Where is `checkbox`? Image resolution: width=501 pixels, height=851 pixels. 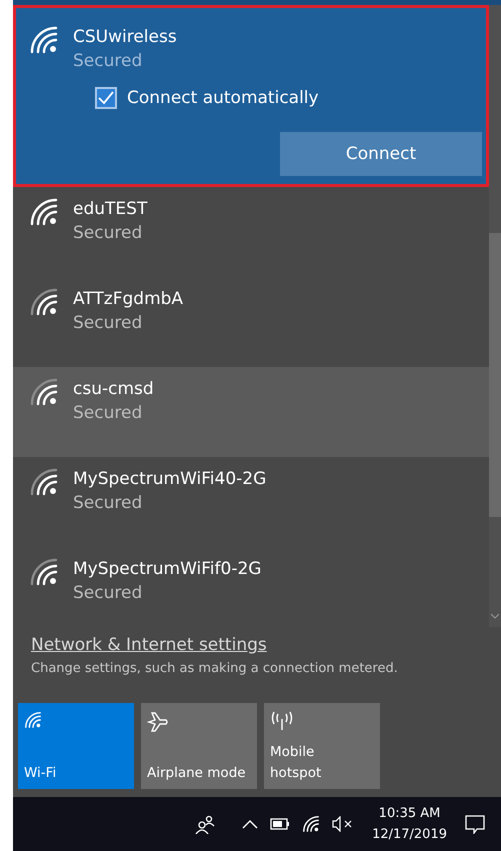 checkbox is located at coordinates (106, 98).